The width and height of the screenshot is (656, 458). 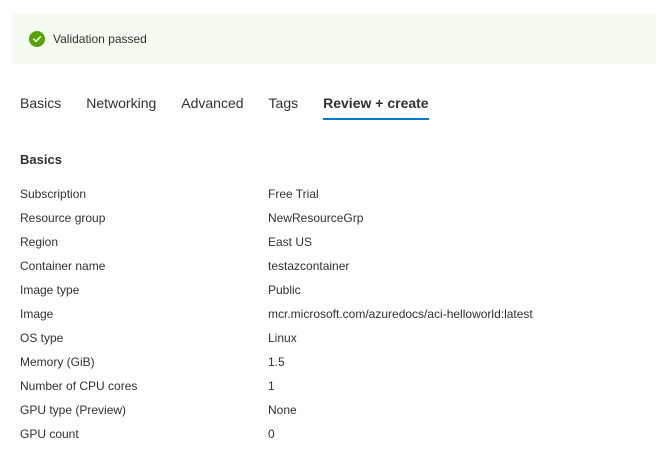 What do you see at coordinates (63, 266) in the screenshot?
I see `summary-key: Container name` at bounding box center [63, 266].